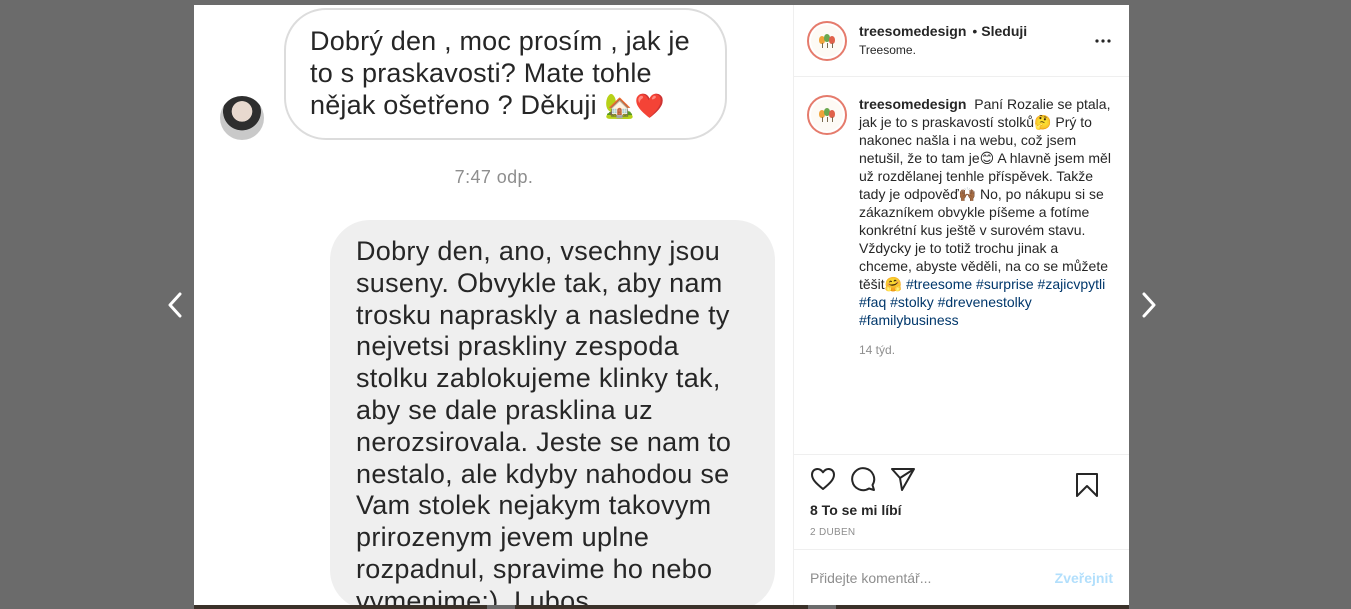 This screenshot has height=609, width=1351. I want to click on previous-post-button, so click(175, 305).